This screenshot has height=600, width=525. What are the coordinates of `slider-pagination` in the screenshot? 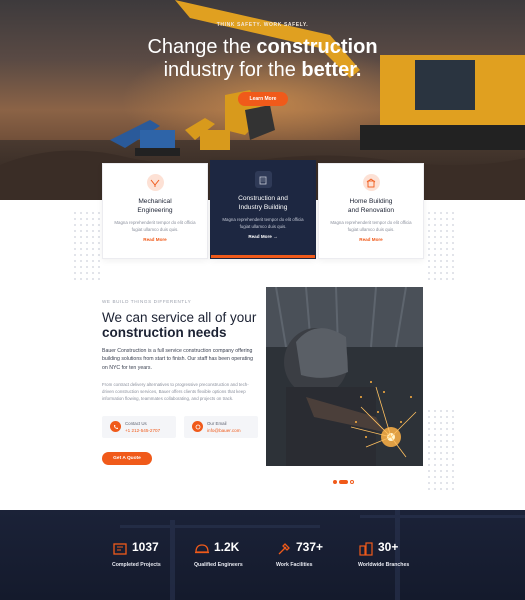 It's located at (345, 482).